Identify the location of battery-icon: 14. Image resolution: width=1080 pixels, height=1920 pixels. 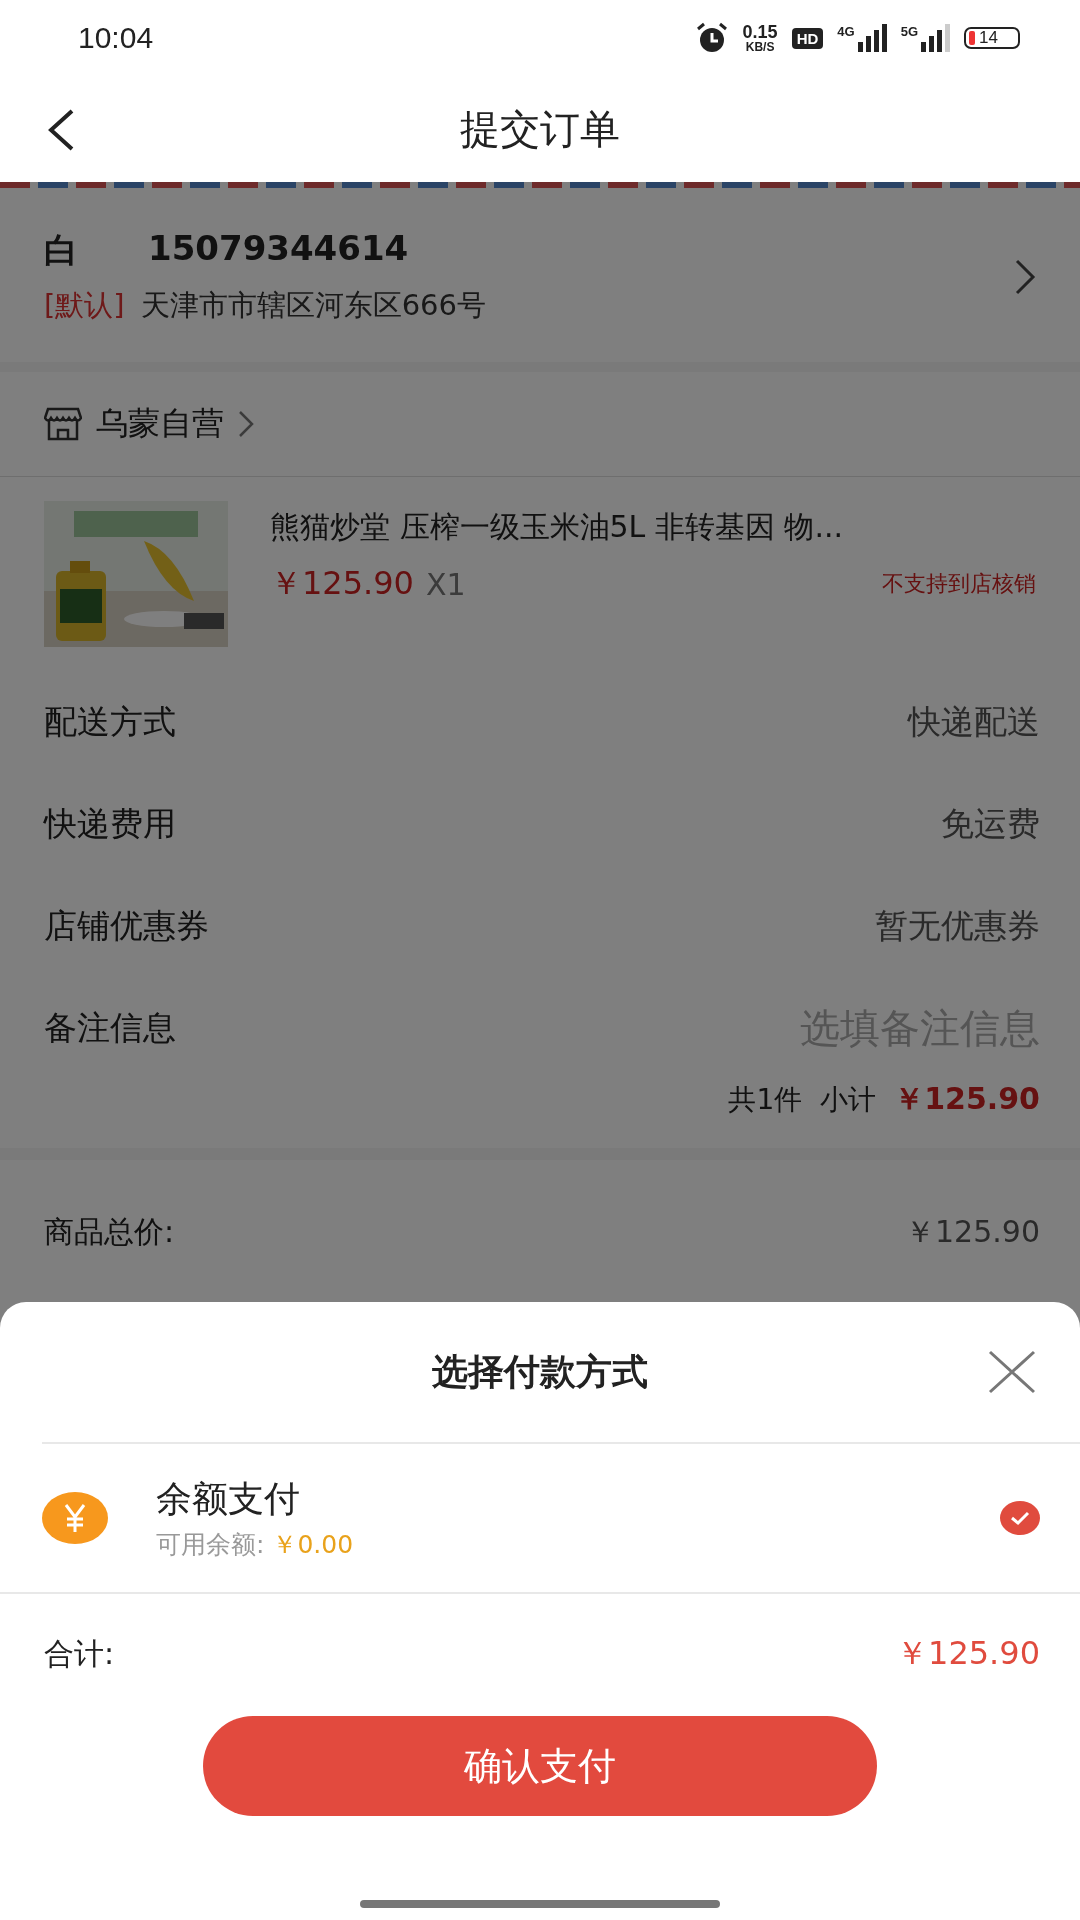
(992, 38).